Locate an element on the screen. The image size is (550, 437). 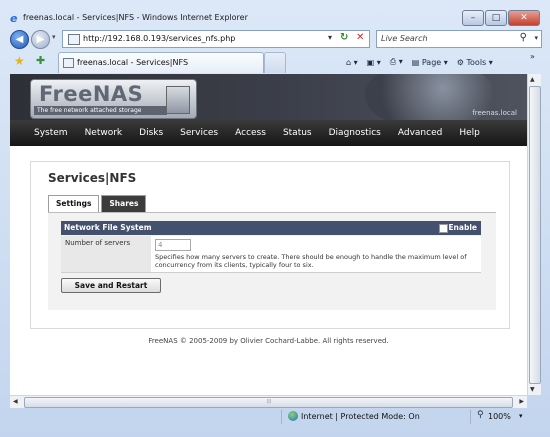
back-button: ◀ is located at coordinates (19, 39).